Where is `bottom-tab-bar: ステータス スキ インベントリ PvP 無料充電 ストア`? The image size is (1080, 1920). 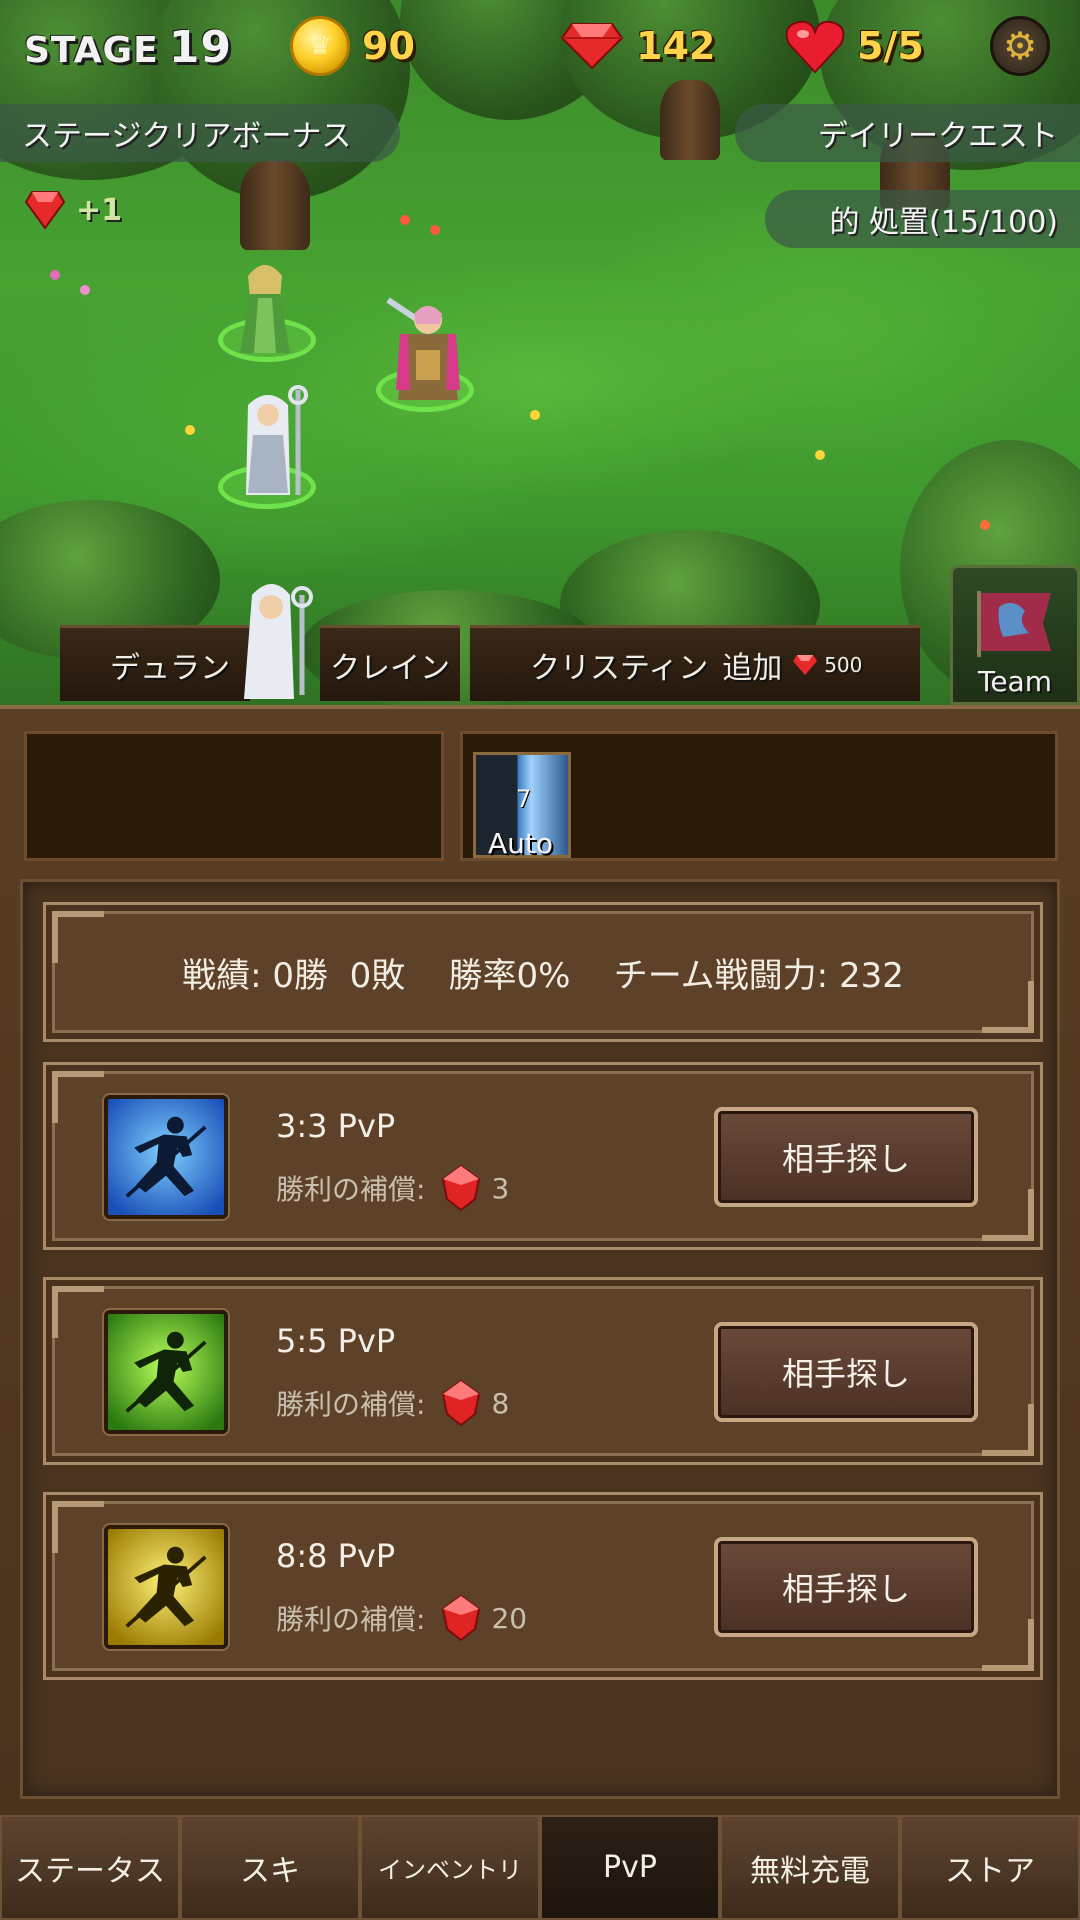
bottom-tab-bar: ステータス スキ インベントリ PvP 無料充電 ストア is located at coordinates (540, 1867).